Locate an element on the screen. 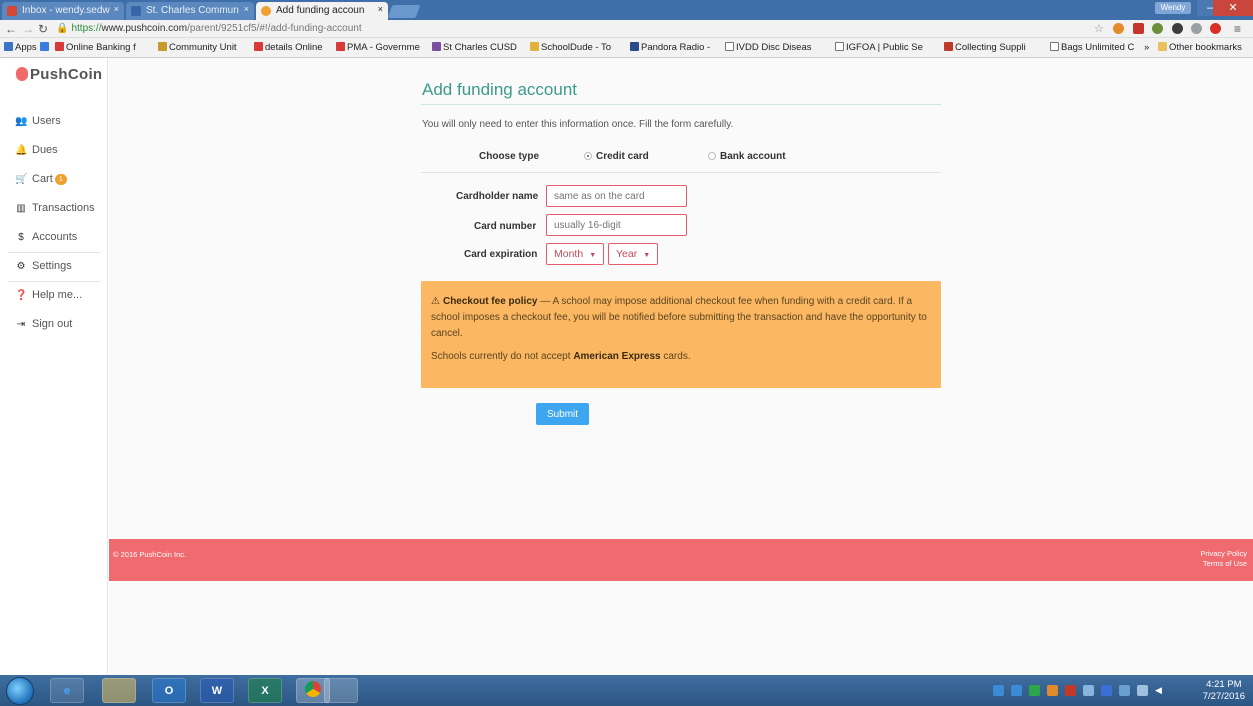  submit-button: Submit is located at coordinates (562, 414).